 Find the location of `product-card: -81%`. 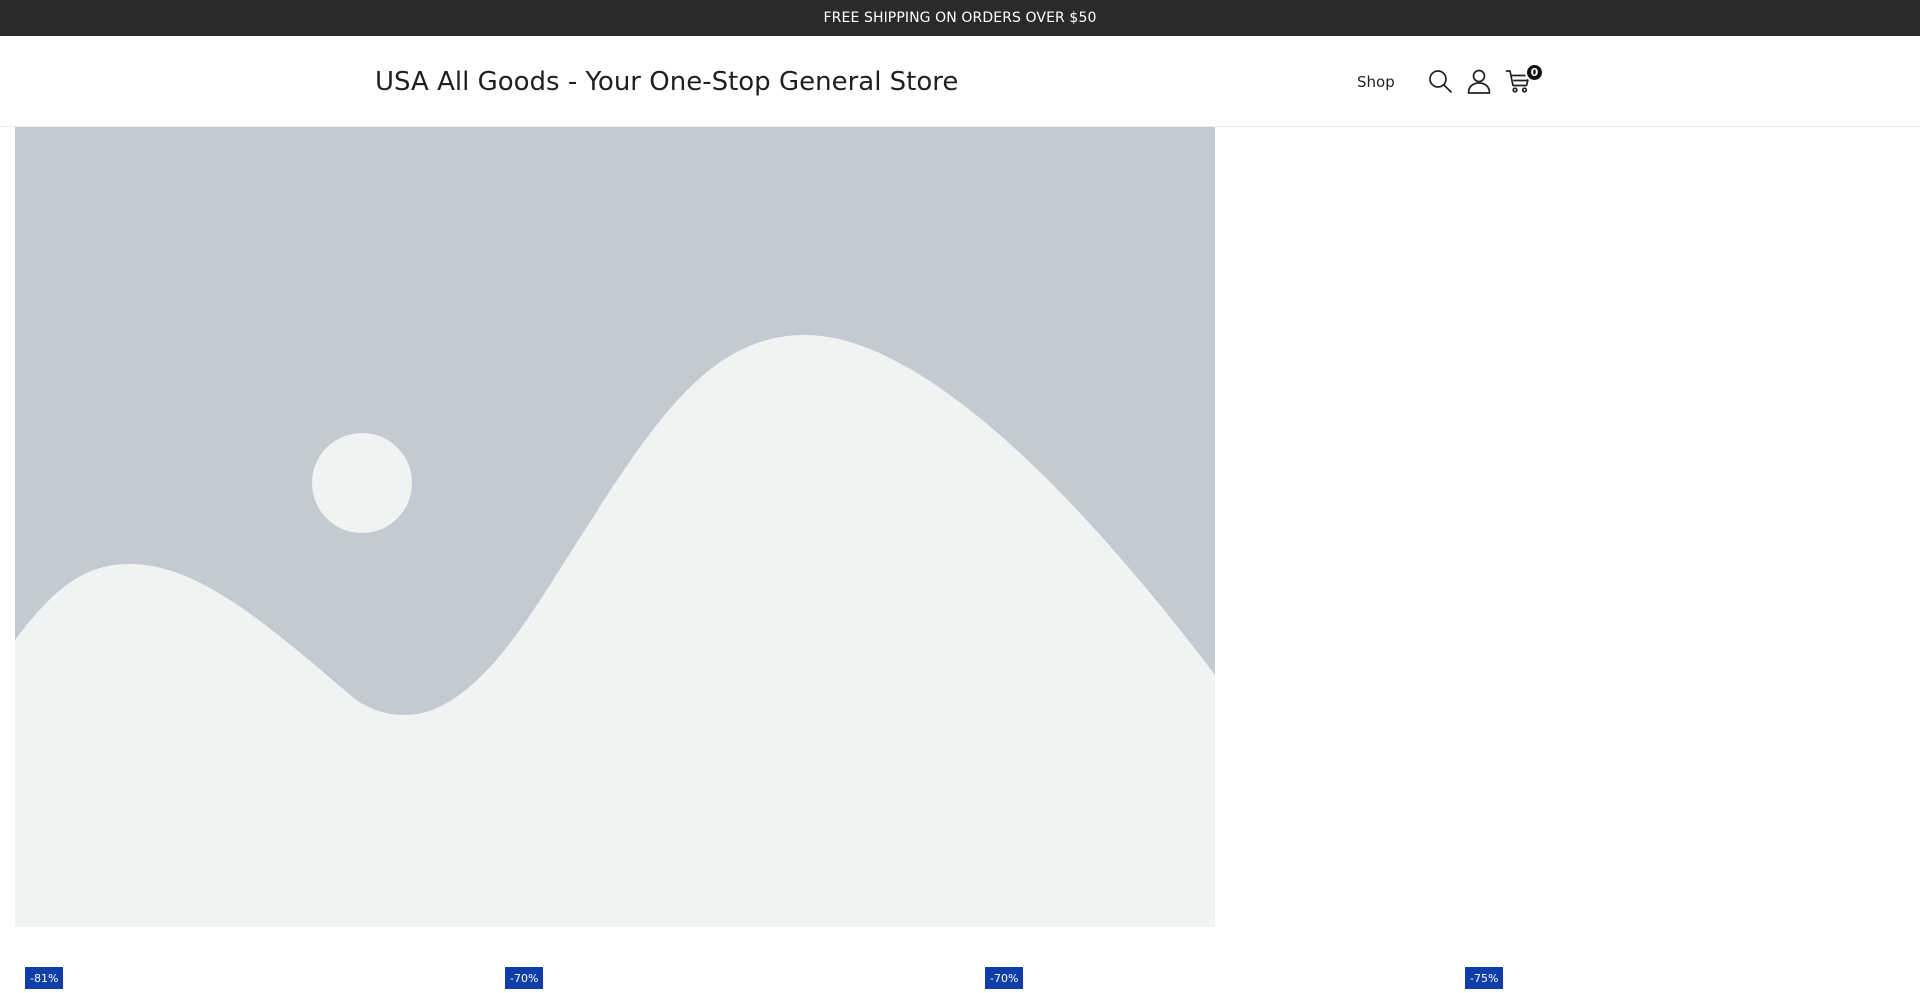

product-card: -81% is located at coordinates (245, 971).